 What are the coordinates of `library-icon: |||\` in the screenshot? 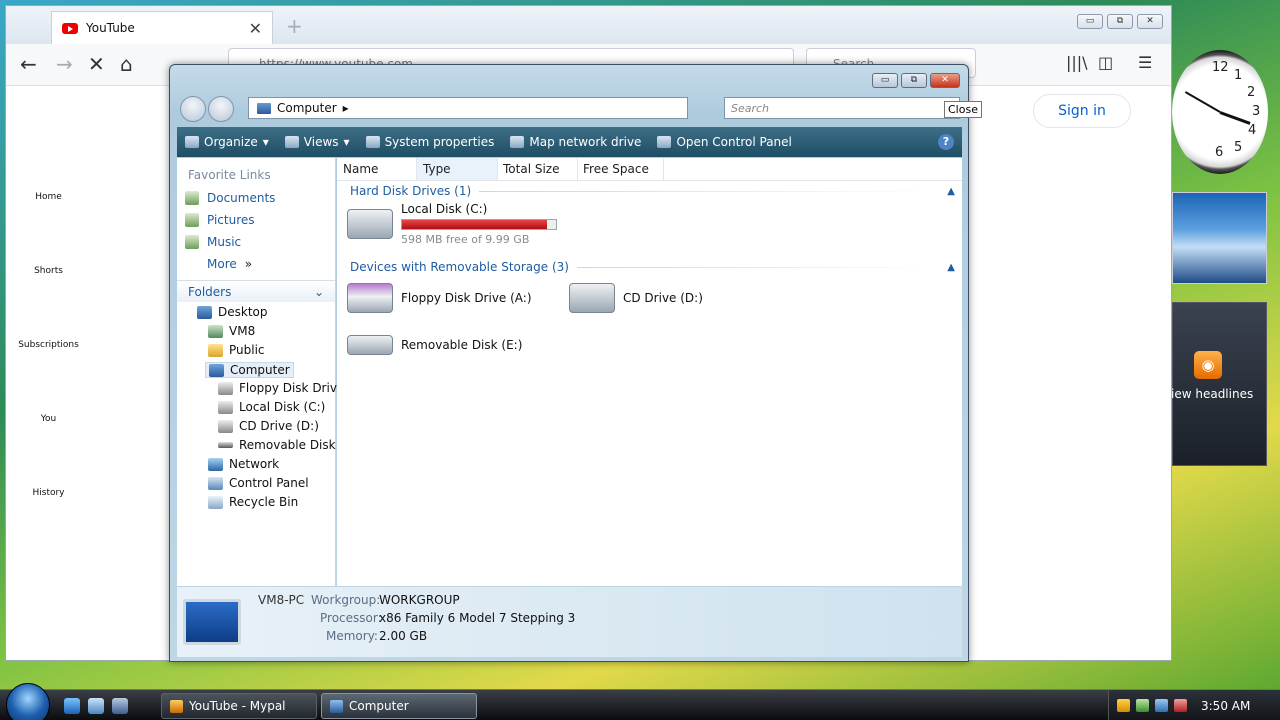 It's located at (1077, 62).